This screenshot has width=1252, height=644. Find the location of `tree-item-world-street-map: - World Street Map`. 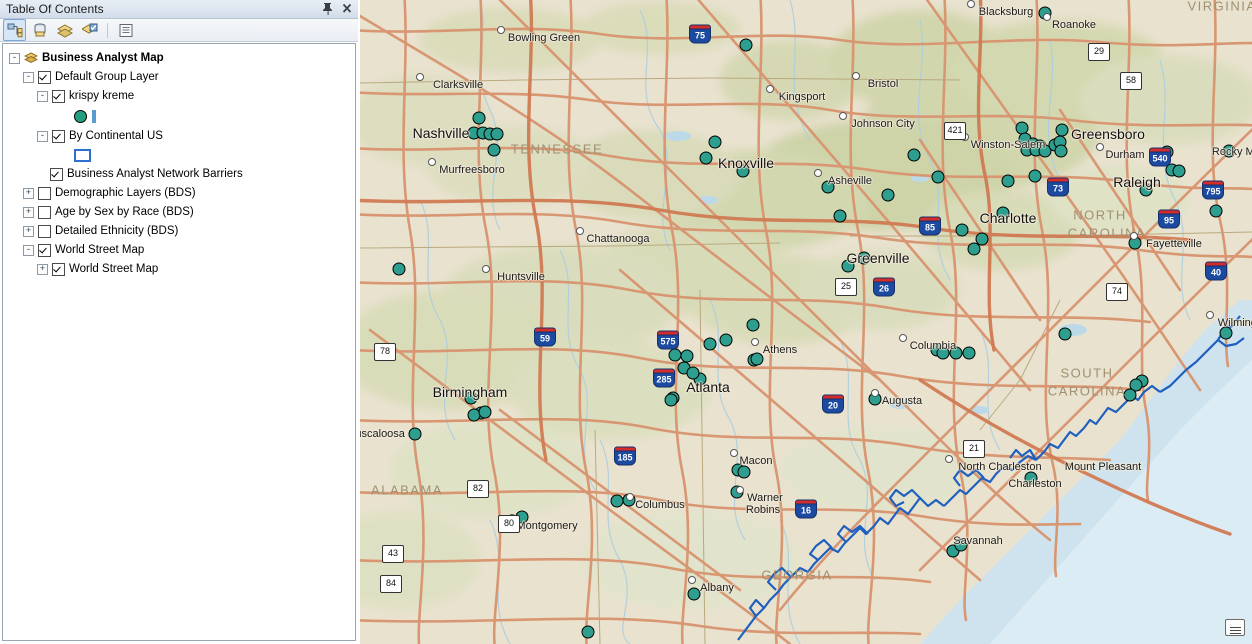

tree-item-world-street-map: - World Street Map is located at coordinates (179, 250).